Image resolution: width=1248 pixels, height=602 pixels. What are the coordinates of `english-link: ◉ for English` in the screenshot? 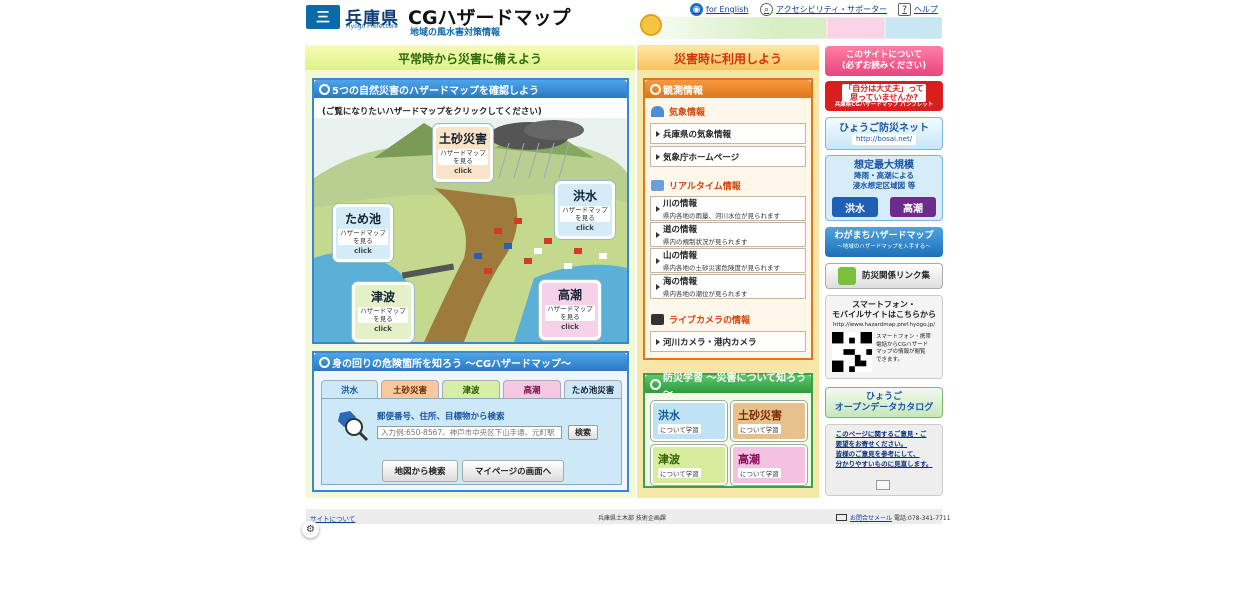 It's located at (719, 9).